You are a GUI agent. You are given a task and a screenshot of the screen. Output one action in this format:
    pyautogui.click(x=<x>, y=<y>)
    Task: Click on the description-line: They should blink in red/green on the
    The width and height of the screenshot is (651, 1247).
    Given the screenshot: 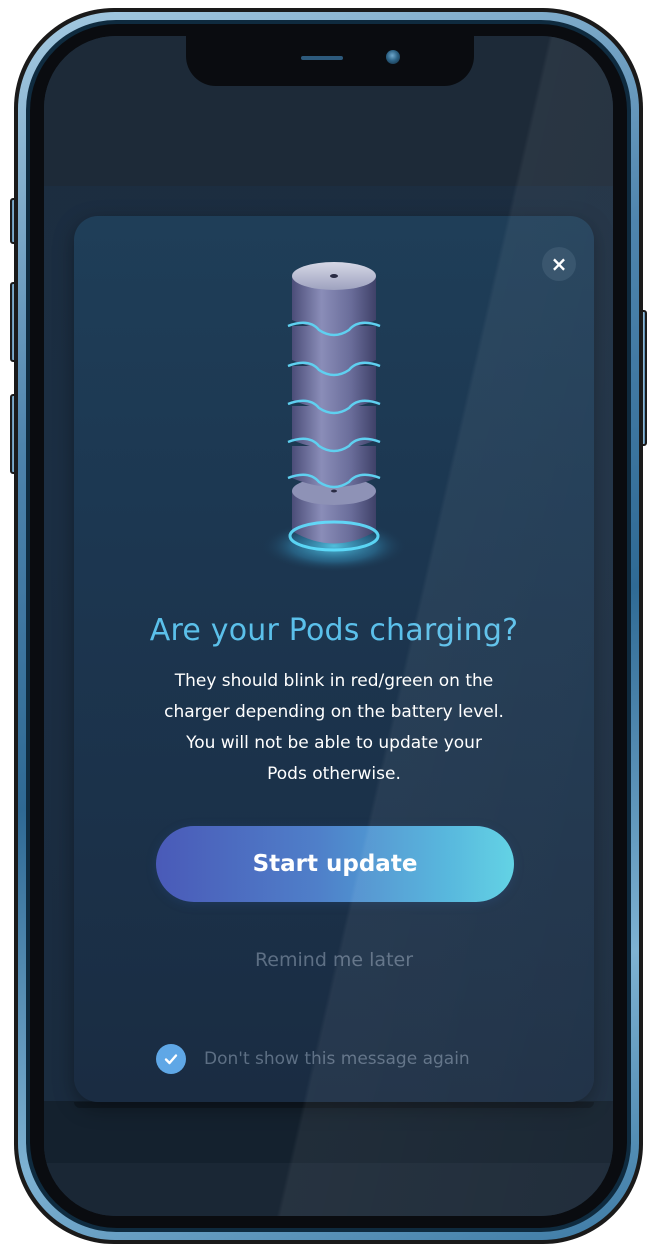 What is the action you would take?
    pyautogui.click(x=334, y=681)
    